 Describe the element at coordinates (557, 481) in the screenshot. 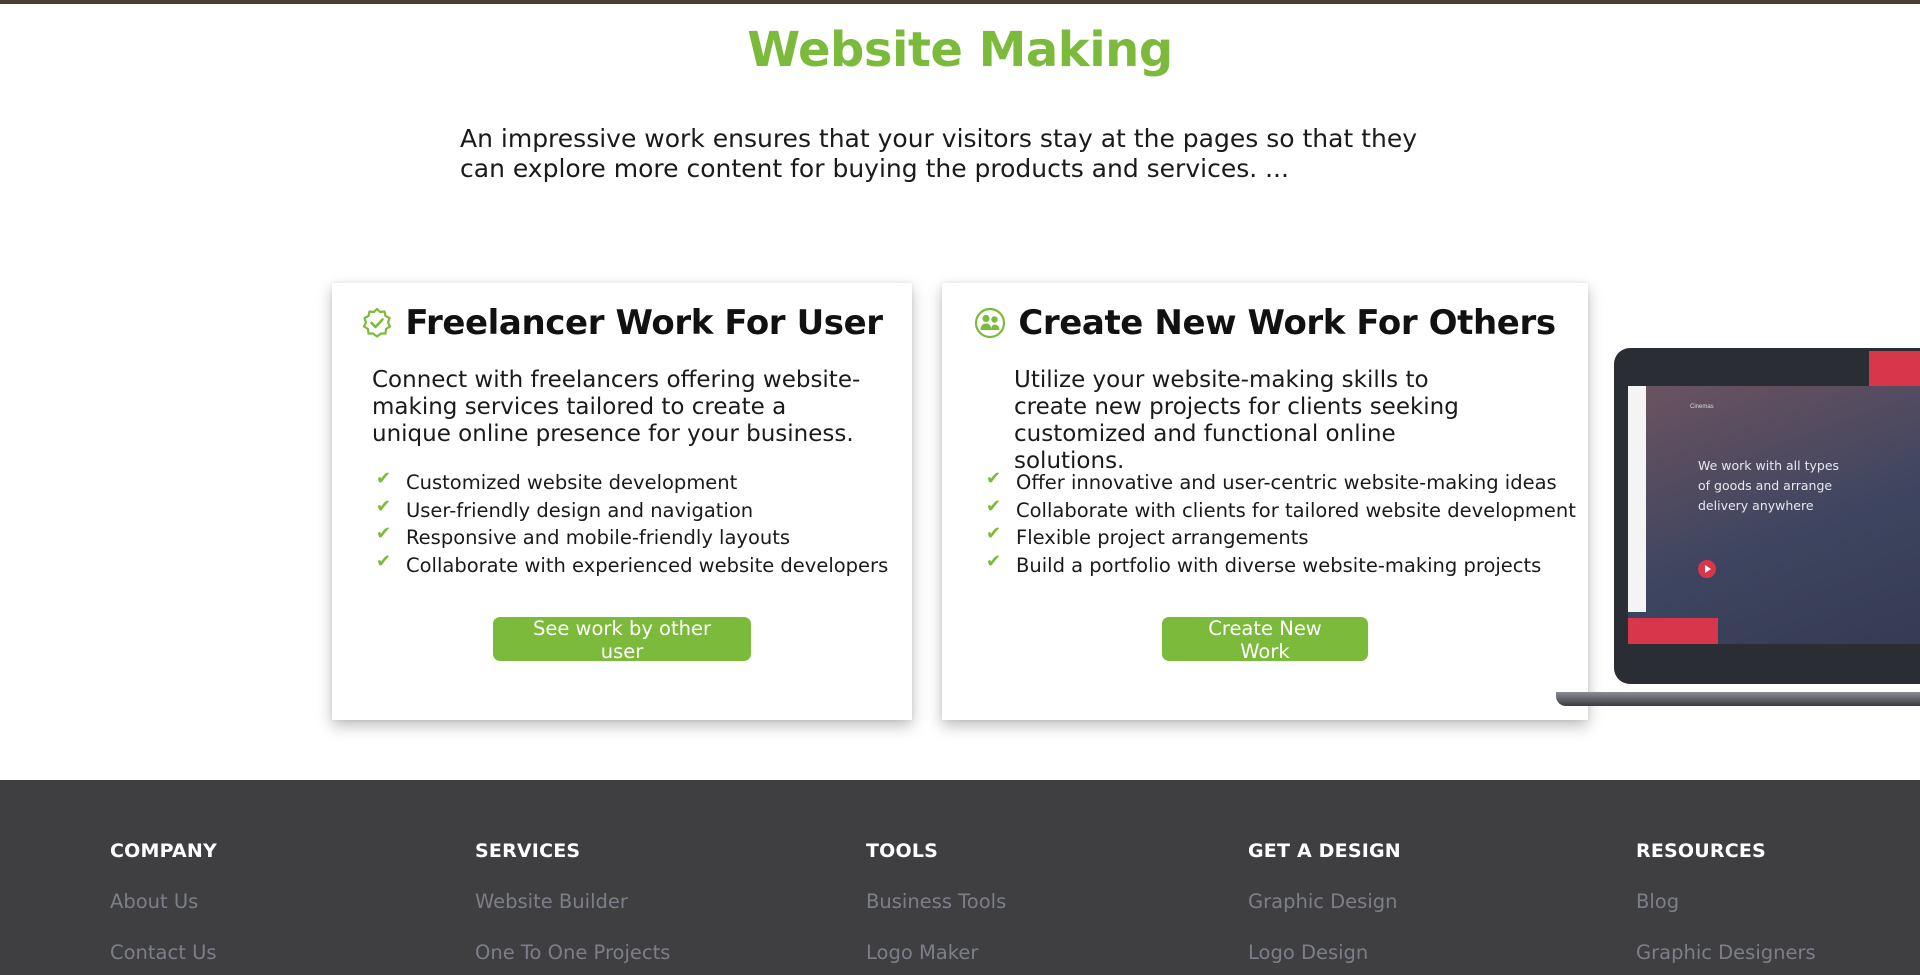

I see `feature-item: ✔ Customized website development` at that location.